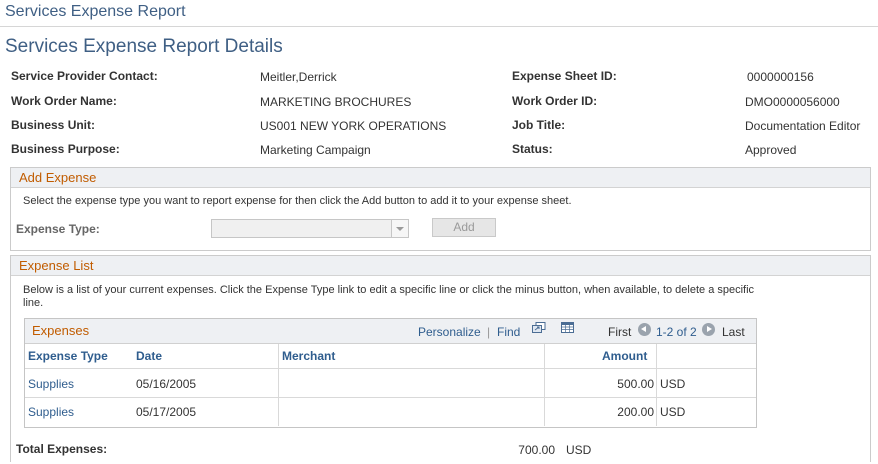 The image size is (878, 464). What do you see at coordinates (708, 329) in the screenshot?
I see `next-arrow-icon` at bounding box center [708, 329].